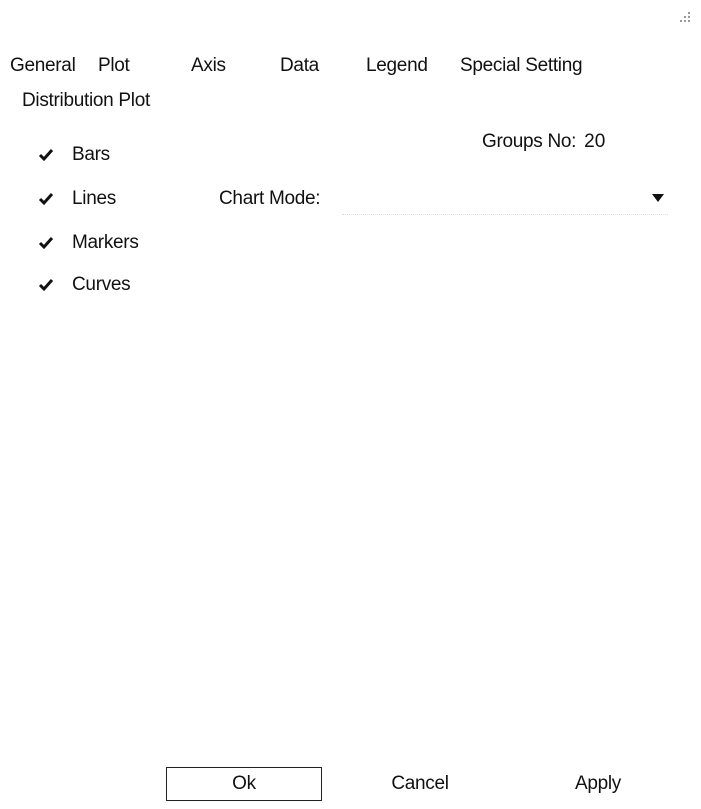  What do you see at coordinates (270, 198) in the screenshot?
I see `chart-mode-label: Chart Mode:` at bounding box center [270, 198].